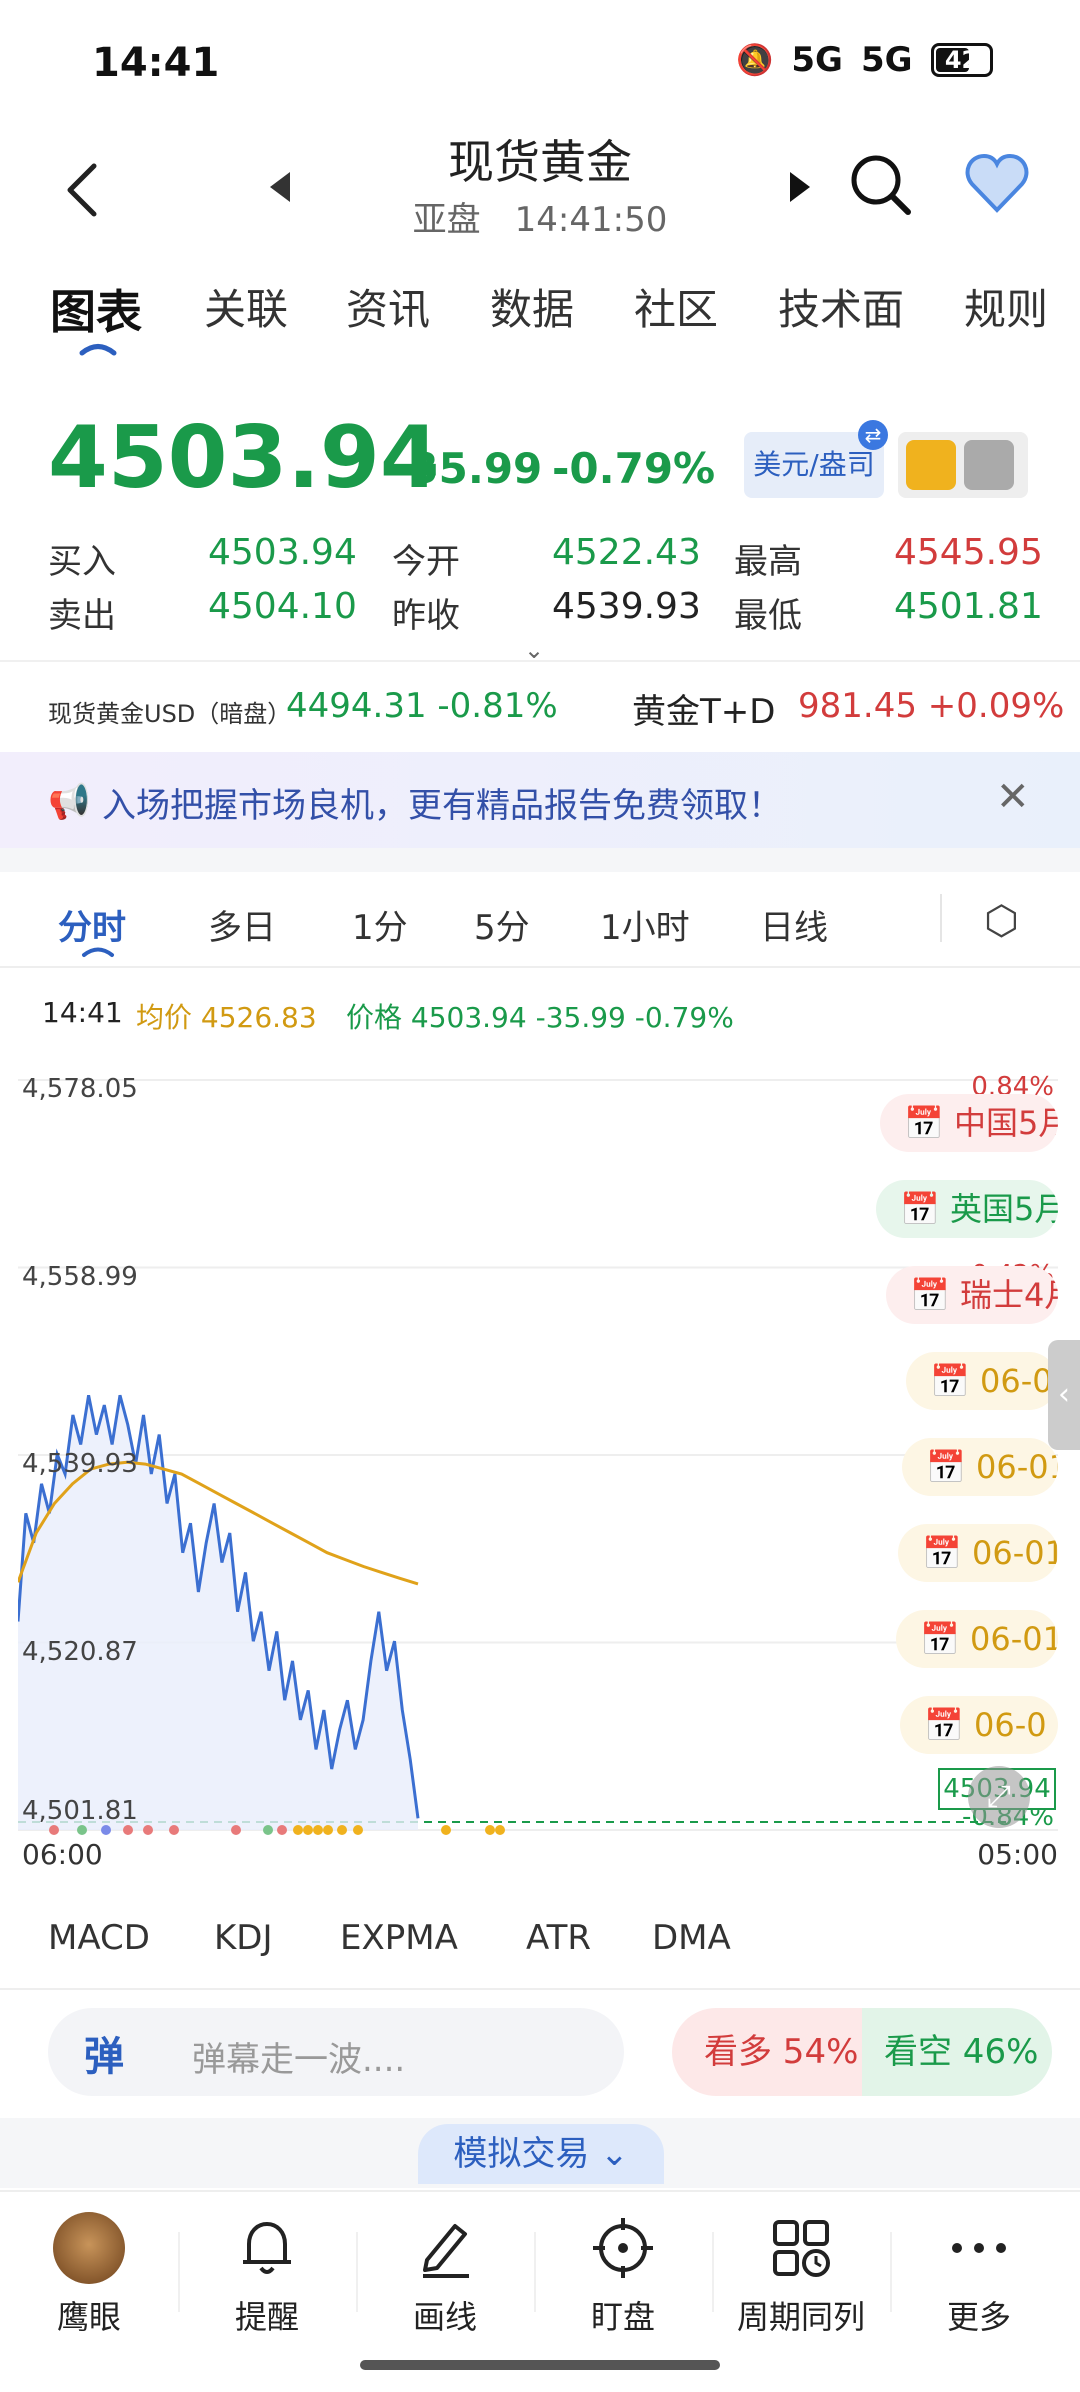 The image size is (1080, 2392). I want to click on related-quote-value: 981.45 +0.09%, so click(931, 706).